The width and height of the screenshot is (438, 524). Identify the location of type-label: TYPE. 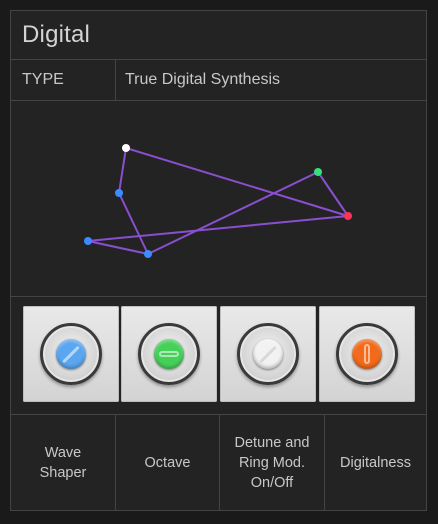
(43, 79).